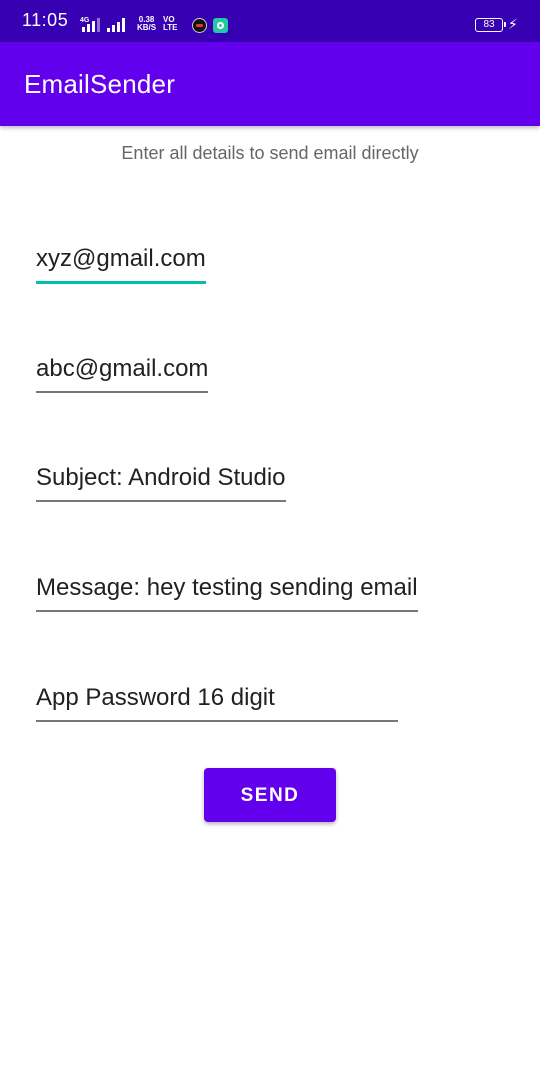 This screenshot has height=1080, width=540. What do you see at coordinates (45, 20) in the screenshot?
I see `status-time: 11:05` at bounding box center [45, 20].